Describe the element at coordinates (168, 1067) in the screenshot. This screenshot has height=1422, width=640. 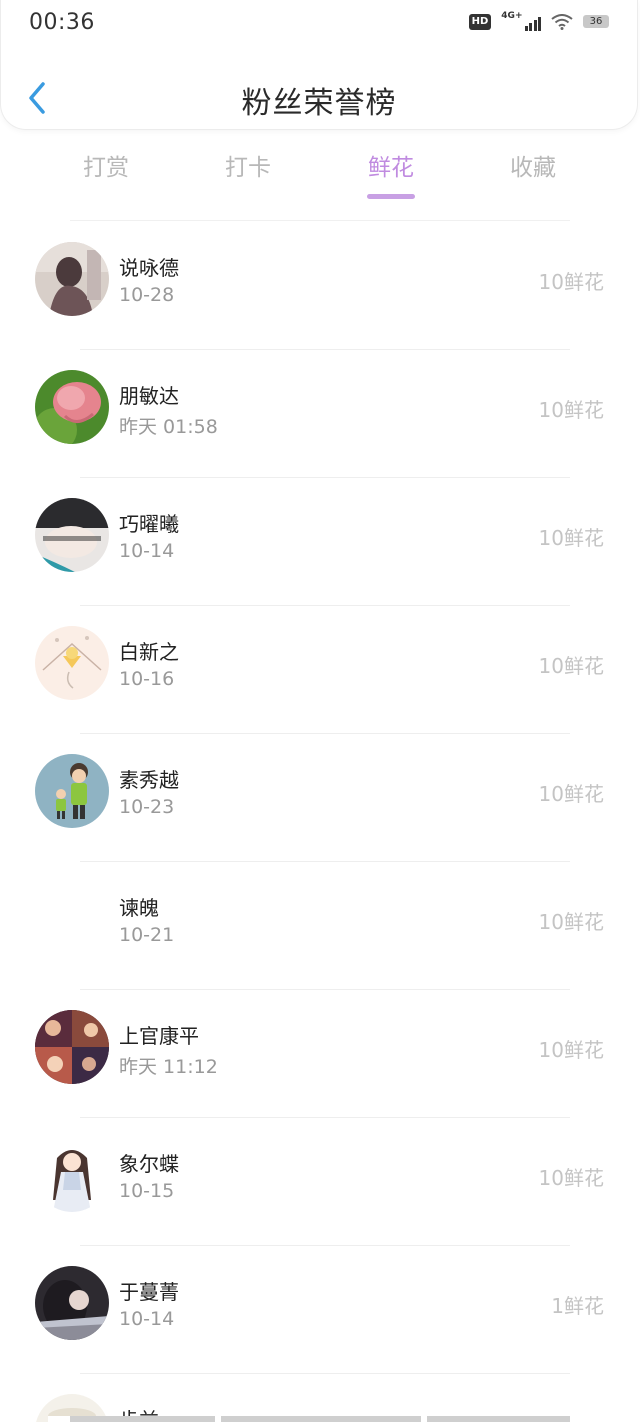
I see `fan-date: 昨天 11:12` at that location.